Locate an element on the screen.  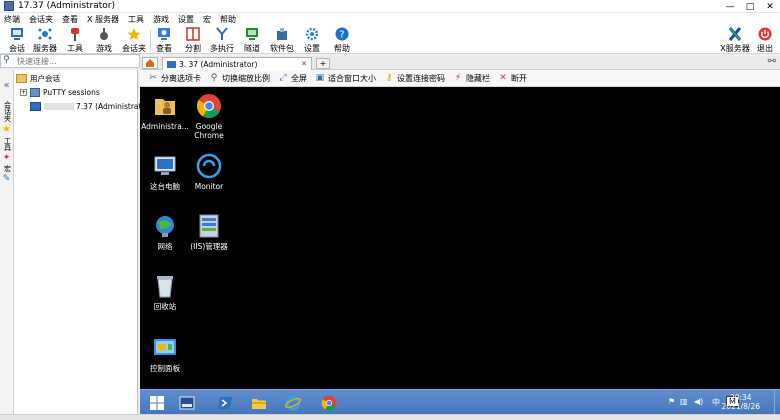
menu-view: 查看 is located at coordinates (70, 19).